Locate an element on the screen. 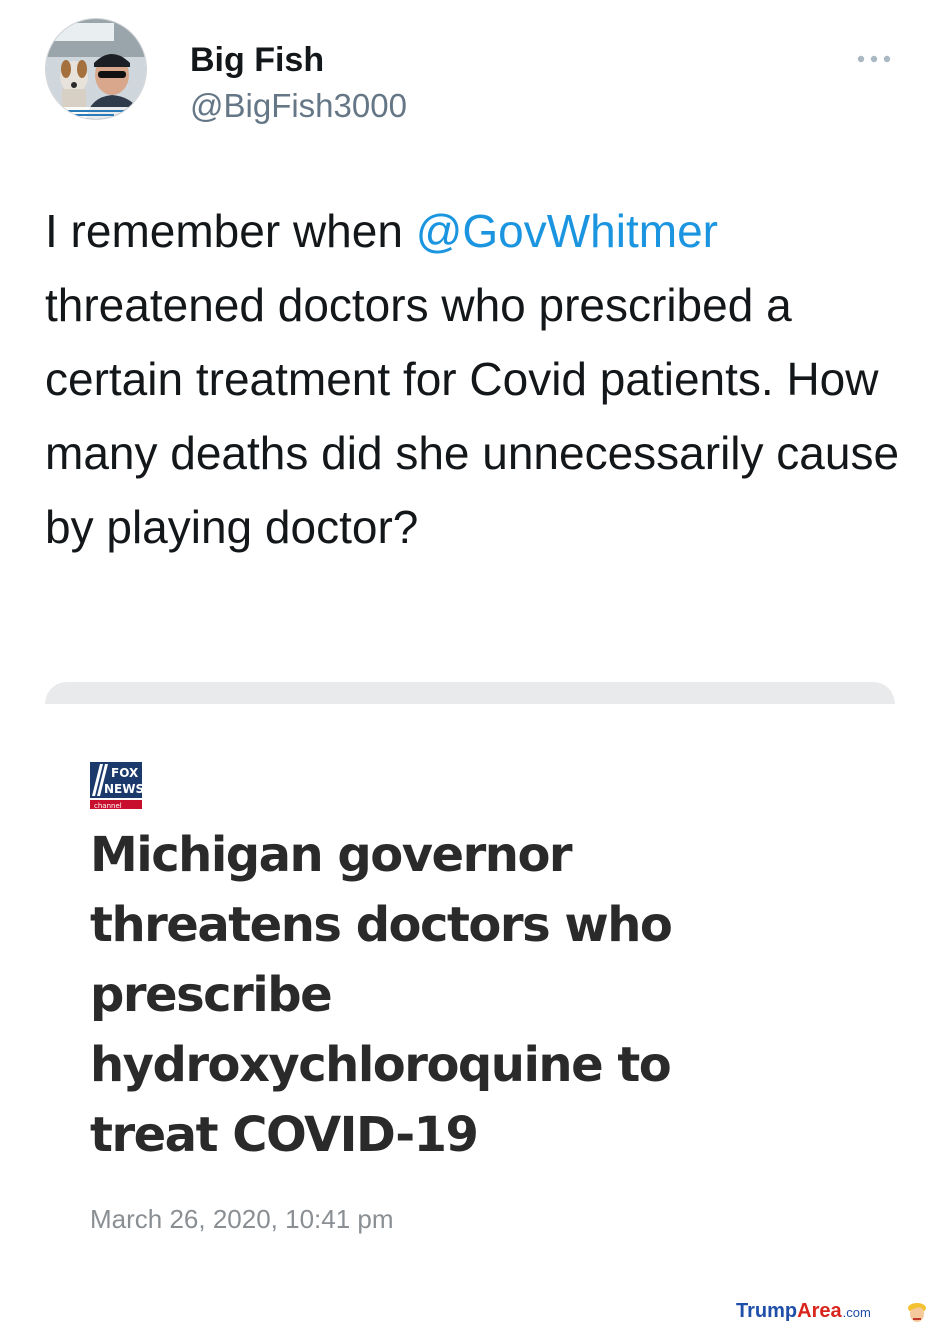 This screenshot has width=940, height=1329. svg-text: channel is located at coordinates (108, 806).